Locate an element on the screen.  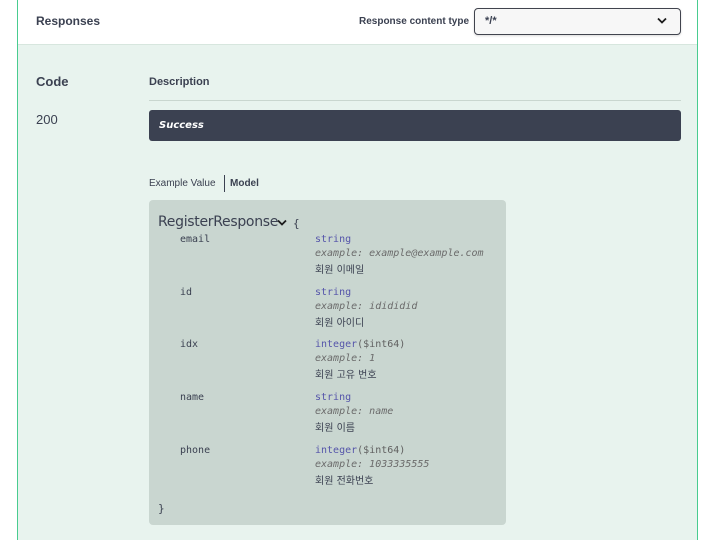
column-header-description: Description is located at coordinates (179, 82).